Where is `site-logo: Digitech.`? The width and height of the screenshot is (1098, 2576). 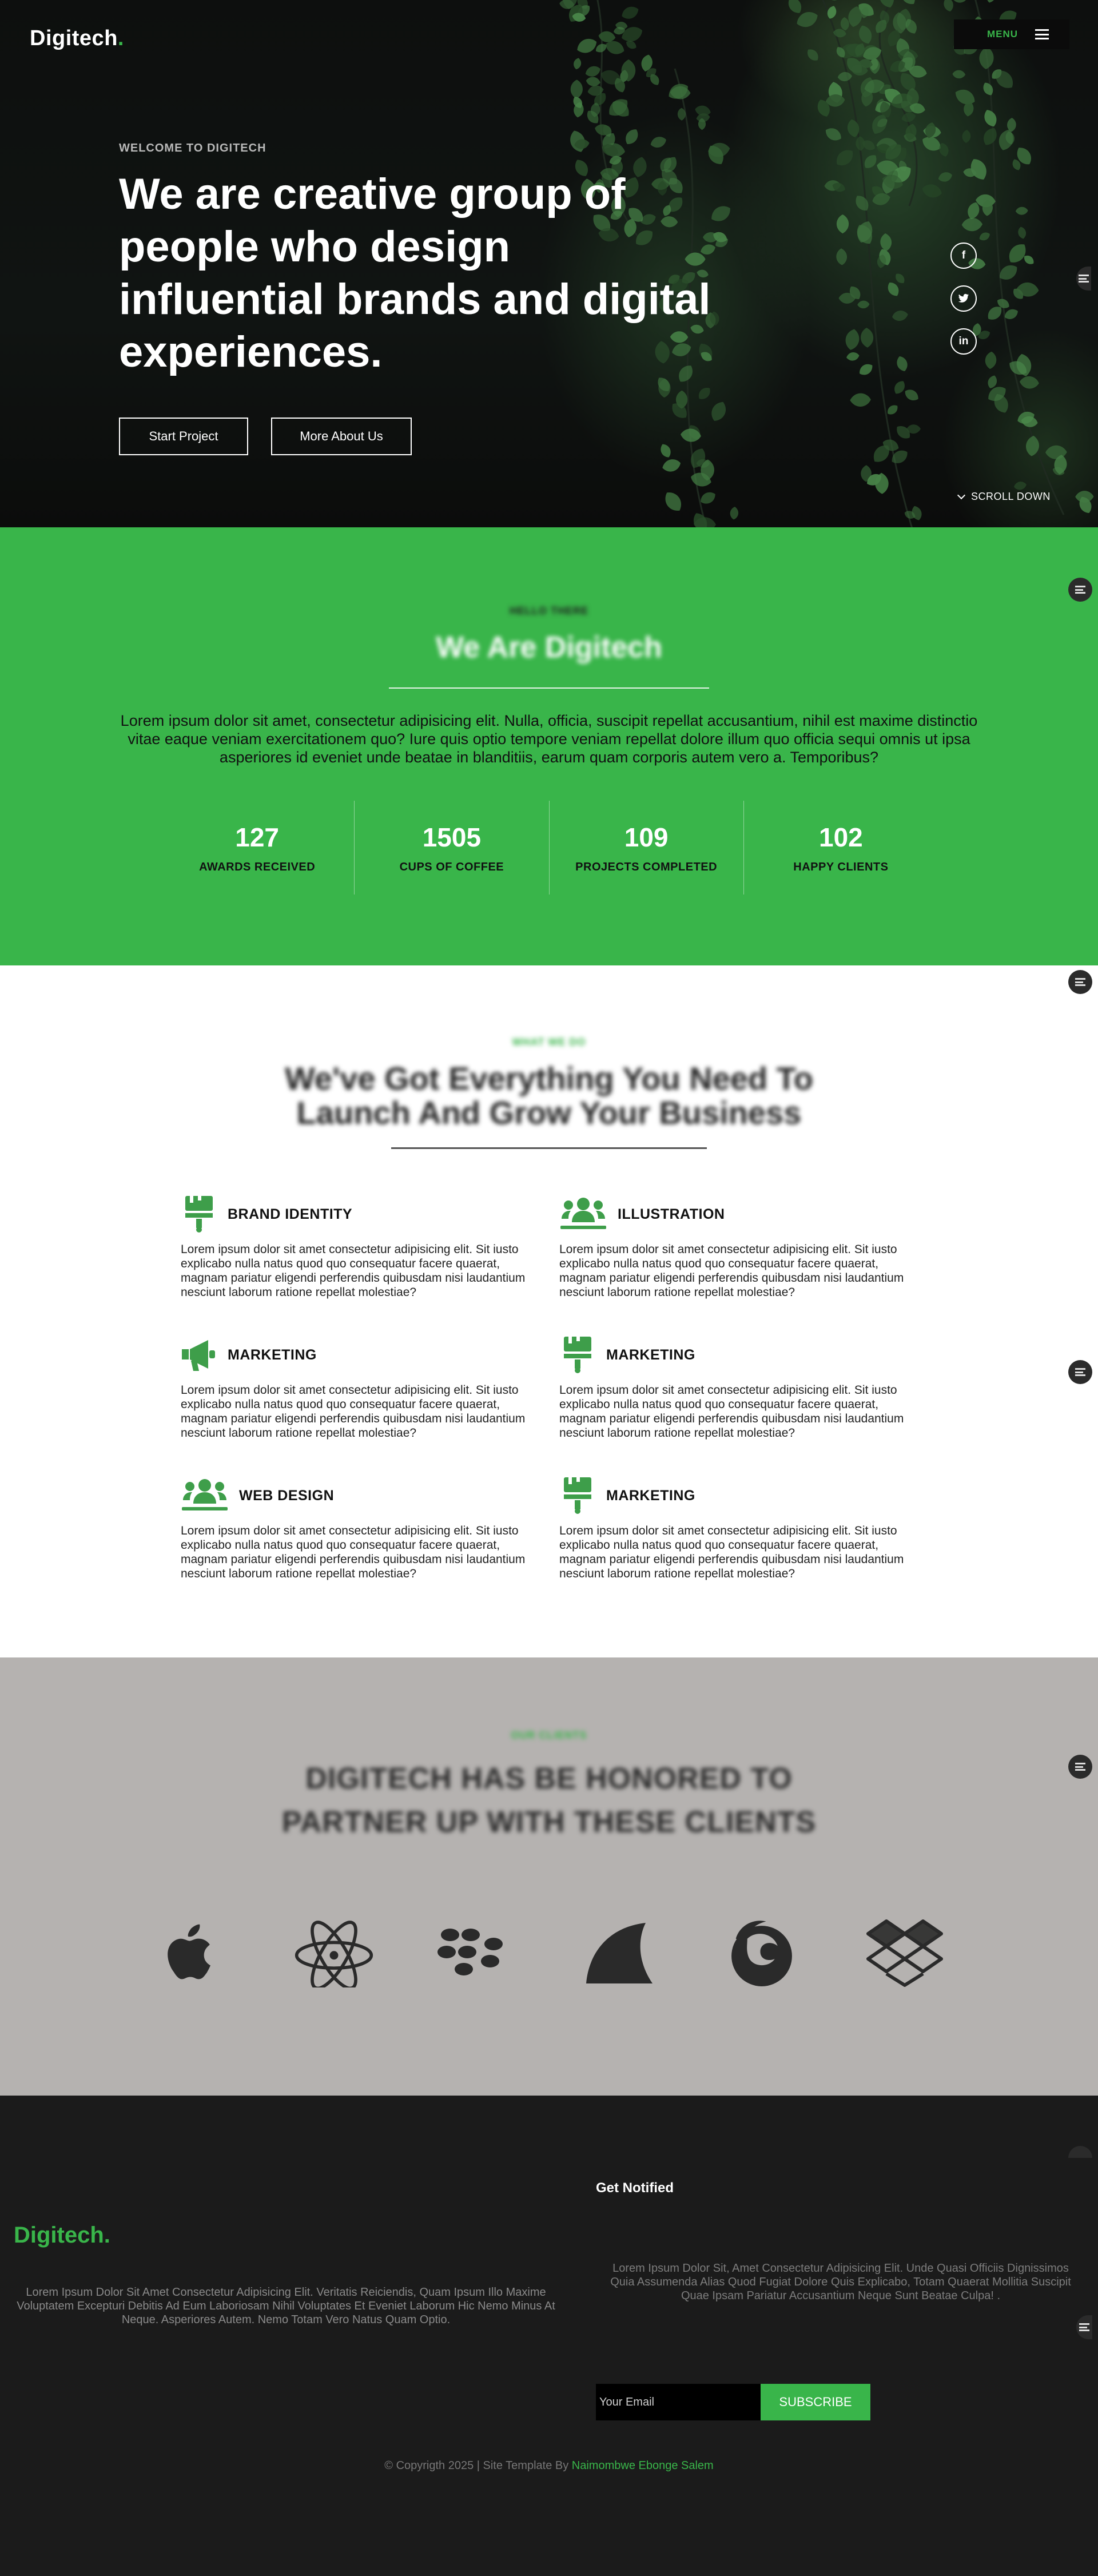 site-logo: Digitech. is located at coordinates (77, 38).